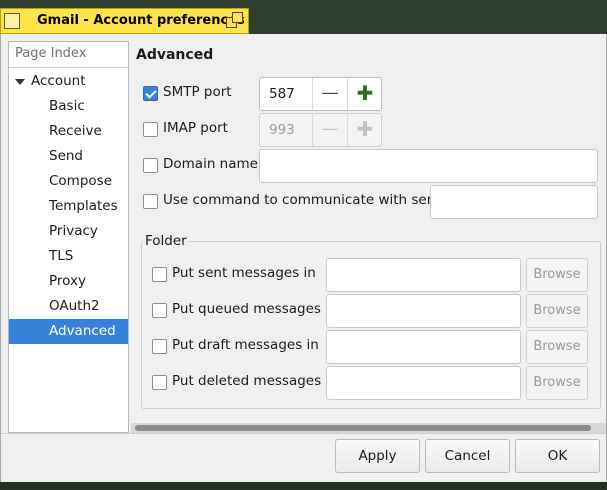 This screenshot has height=490, width=607. Describe the element at coordinates (282, 130) in the screenshot. I see `imap-port-value: 993` at that location.